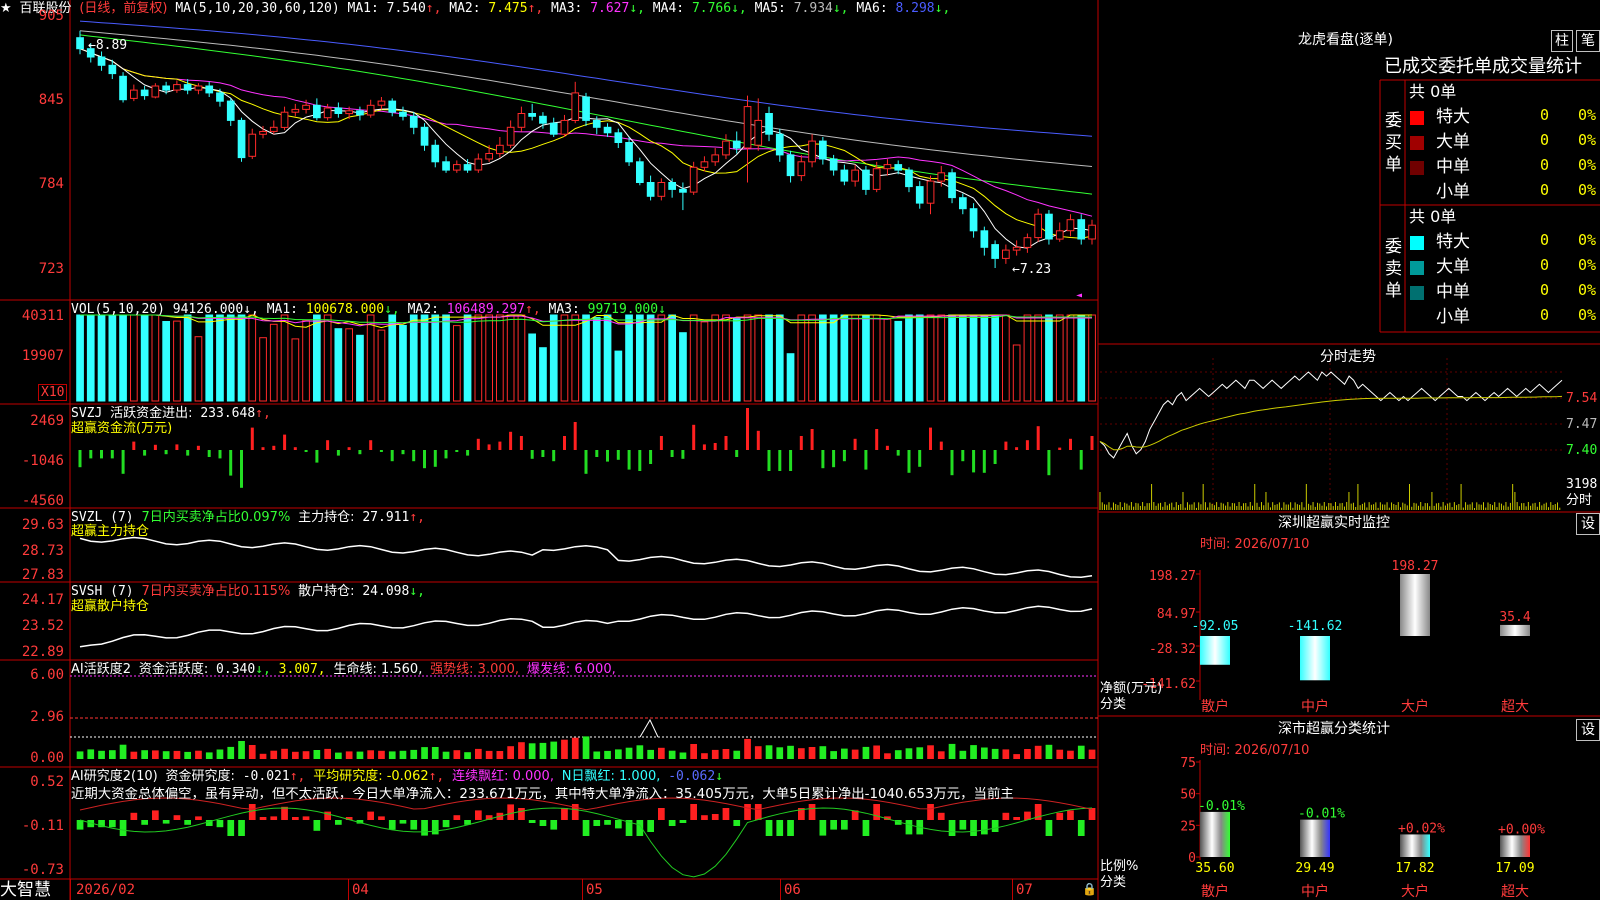  What do you see at coordinates (1314, 868) in the screenshot?
I see `ratio-value-label: 29.49` at bounding box center [1314, 868].